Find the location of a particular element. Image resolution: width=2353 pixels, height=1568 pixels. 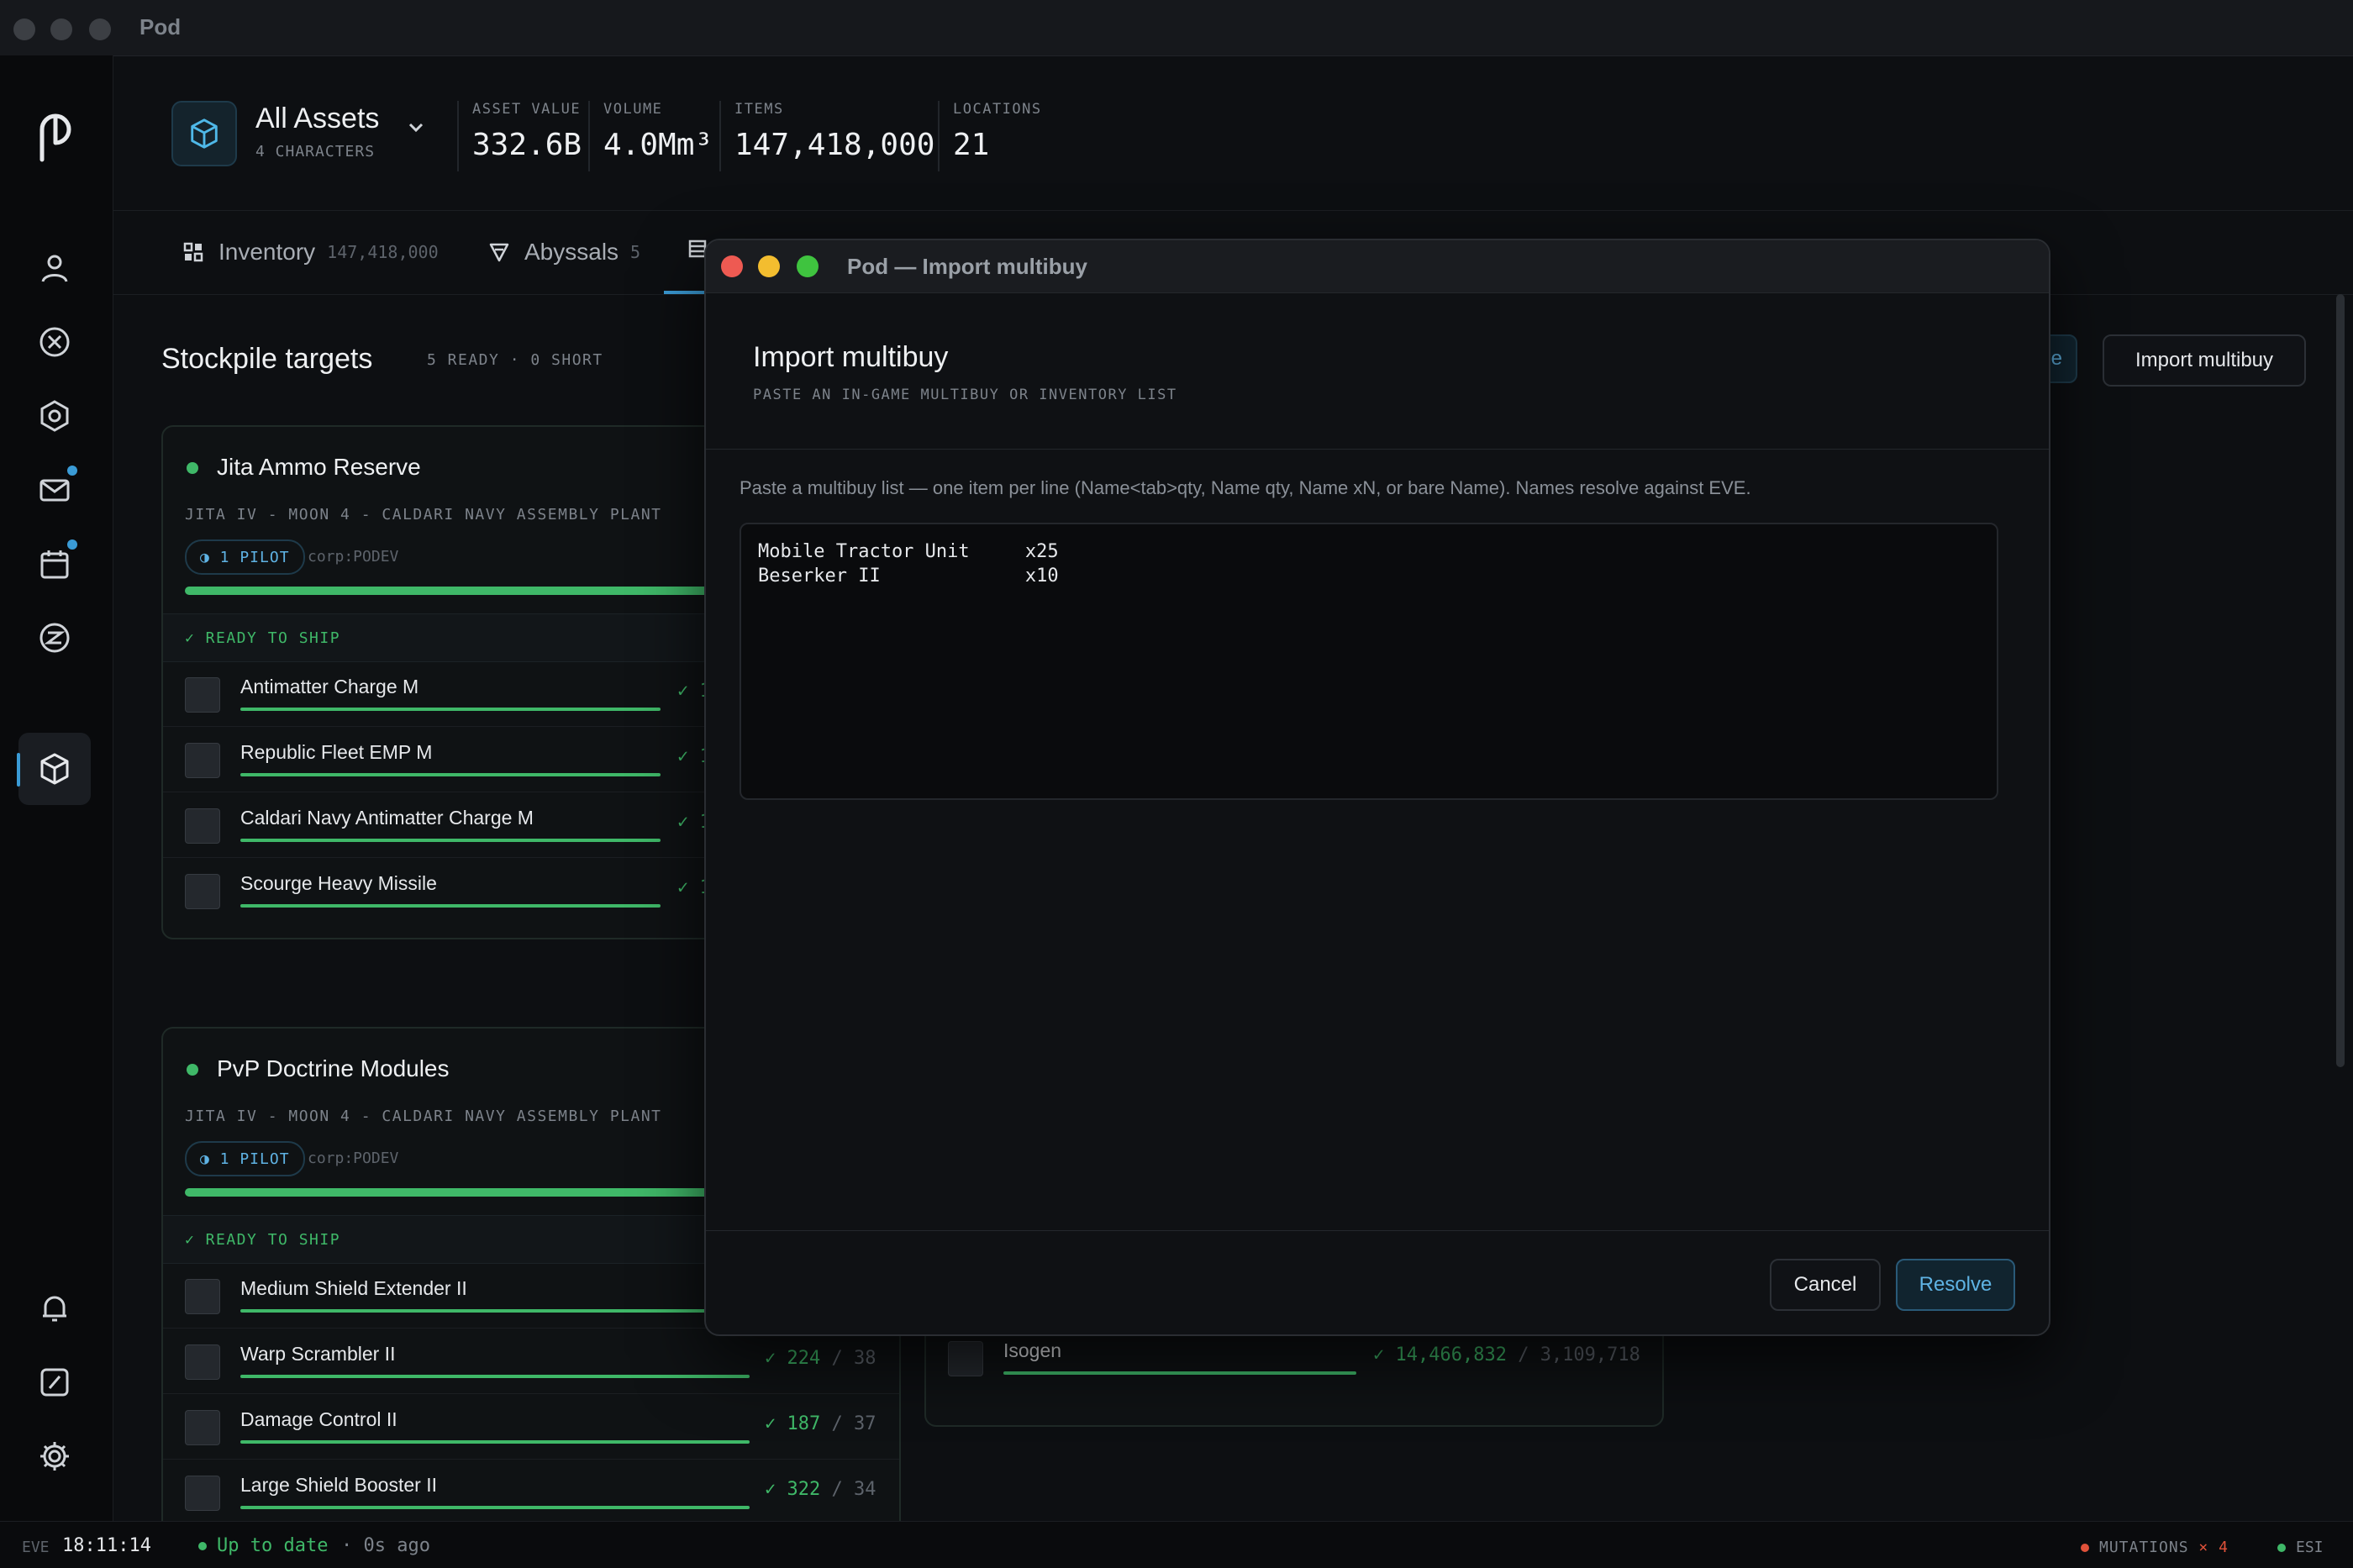

bell-icon is located at coordinates (54, 1309).